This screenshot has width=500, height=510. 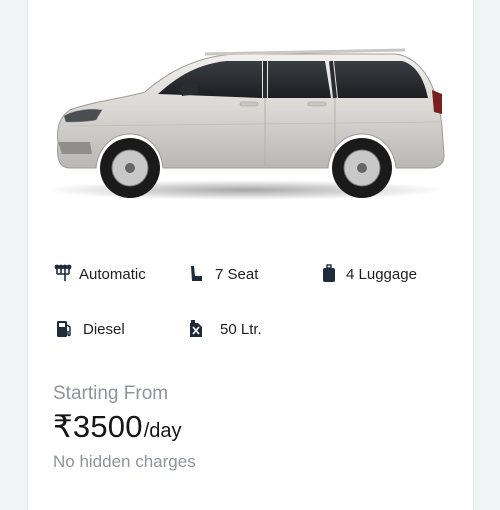 What do you see at coordinates (241, 329) in the screenshot?
I see `spec-tank-label: 50 Ltr.` at bounding box center [241, 329].